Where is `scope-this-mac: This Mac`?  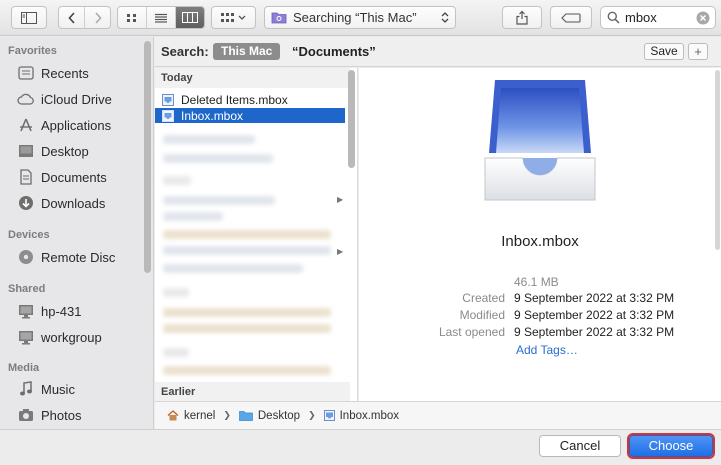 scope-this-mac: This Mac is located at coordinates (247, 51).